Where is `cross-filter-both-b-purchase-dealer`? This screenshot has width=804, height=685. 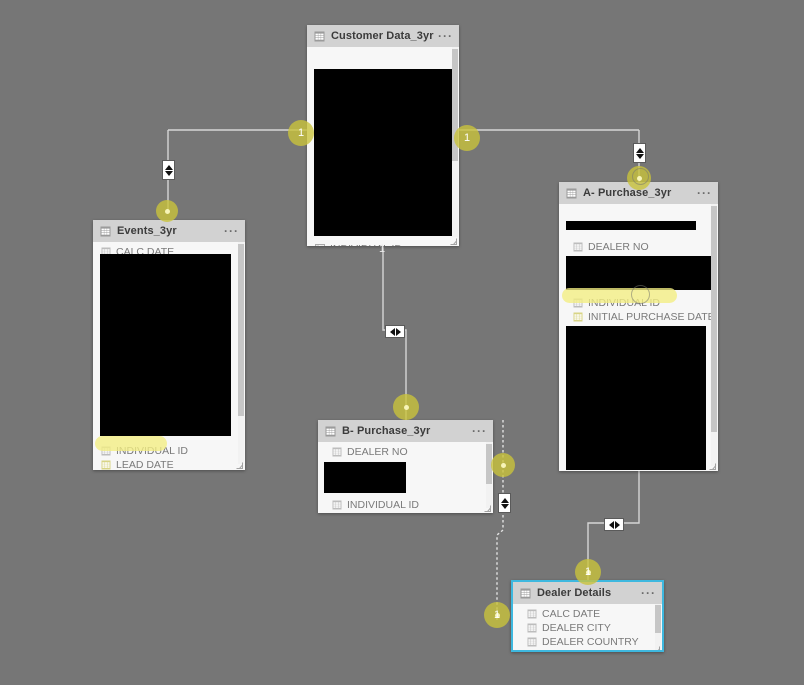
cross-filter-both-b-purchase-dealer is located at coordinates (504, 503).